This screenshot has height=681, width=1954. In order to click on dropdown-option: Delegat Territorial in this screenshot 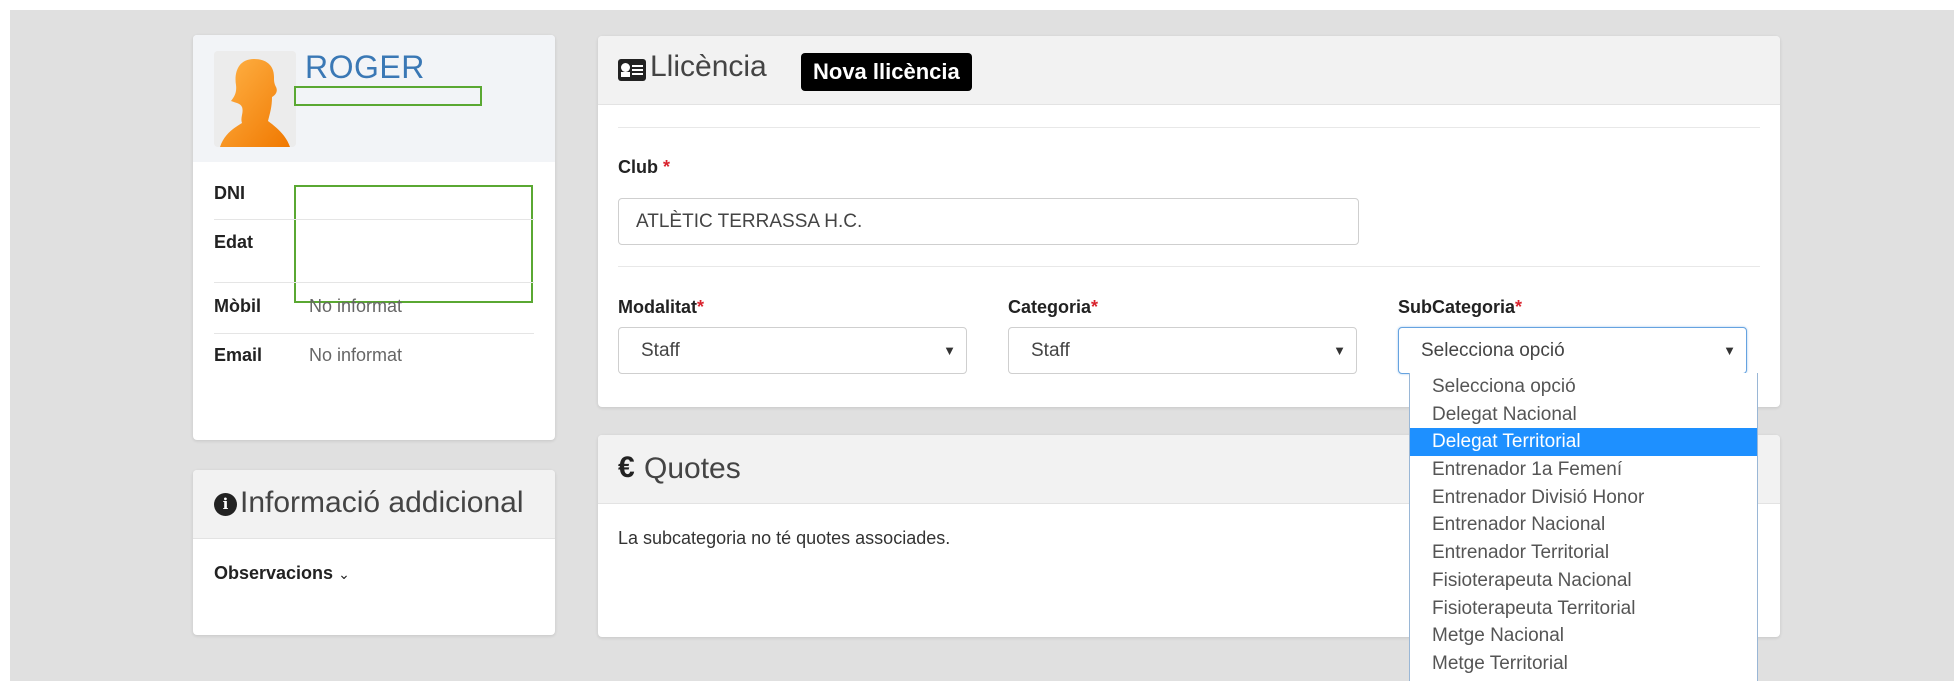, I will do `click(1583, 442)`.